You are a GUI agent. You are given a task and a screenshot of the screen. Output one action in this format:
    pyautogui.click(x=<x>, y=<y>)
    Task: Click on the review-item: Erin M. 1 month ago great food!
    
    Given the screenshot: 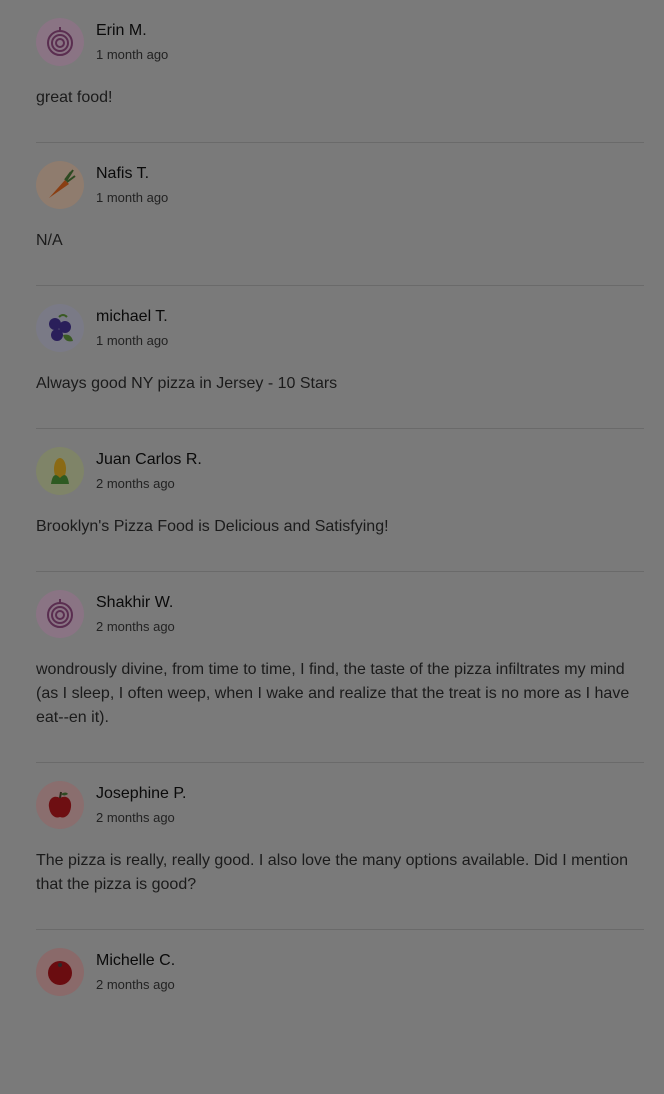 What is the action you would take?
    pyautogui.click(x=340, y=71)
    